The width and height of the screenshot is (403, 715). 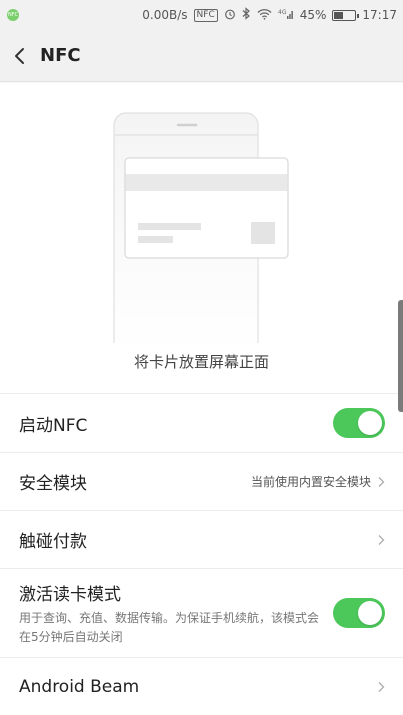 What do you see at coordinates (53, 484) in the screenshot?
I see `setting-label: 安全模块` at bounding box center [53, 484].